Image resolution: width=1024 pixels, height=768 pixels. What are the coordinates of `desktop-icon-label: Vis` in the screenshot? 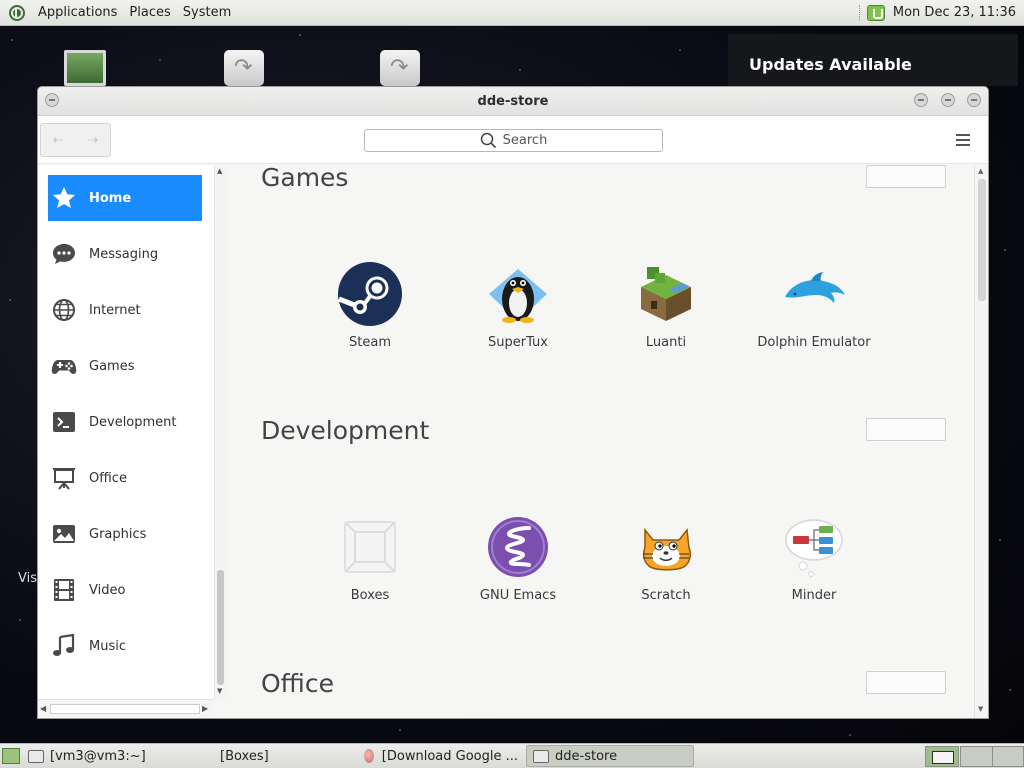 It's located at (27, 578).